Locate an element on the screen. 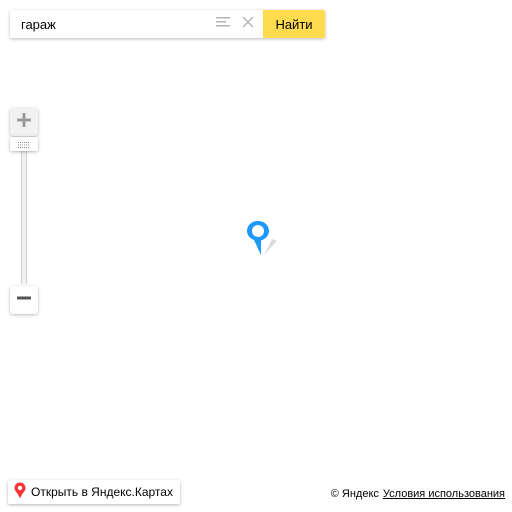  map-pin-icon is located at coordinates (262, 242).